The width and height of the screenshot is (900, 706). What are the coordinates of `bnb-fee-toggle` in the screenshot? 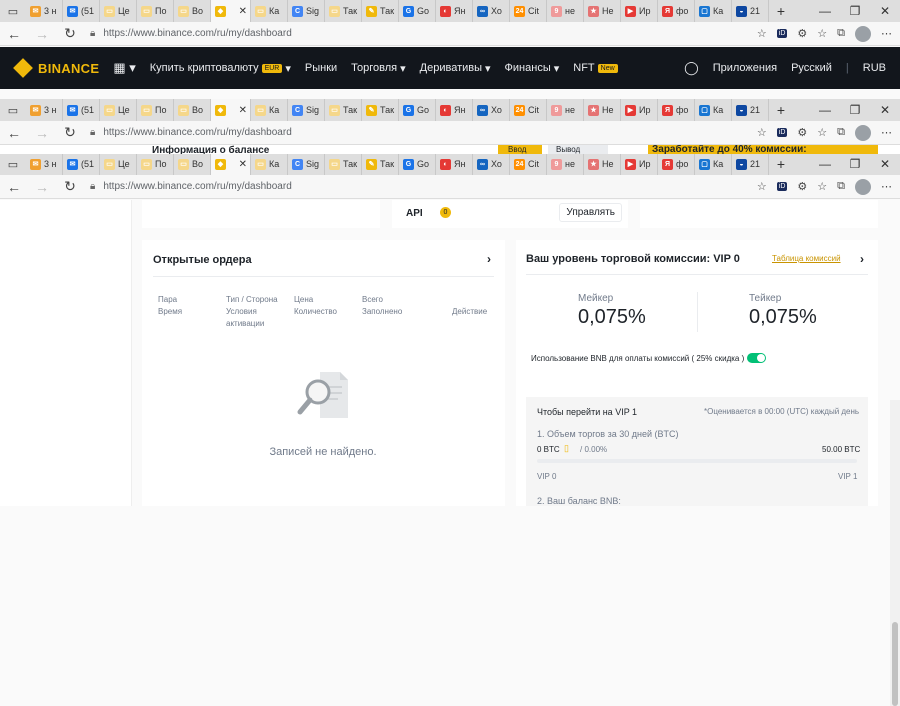 It's located at (756, 358).